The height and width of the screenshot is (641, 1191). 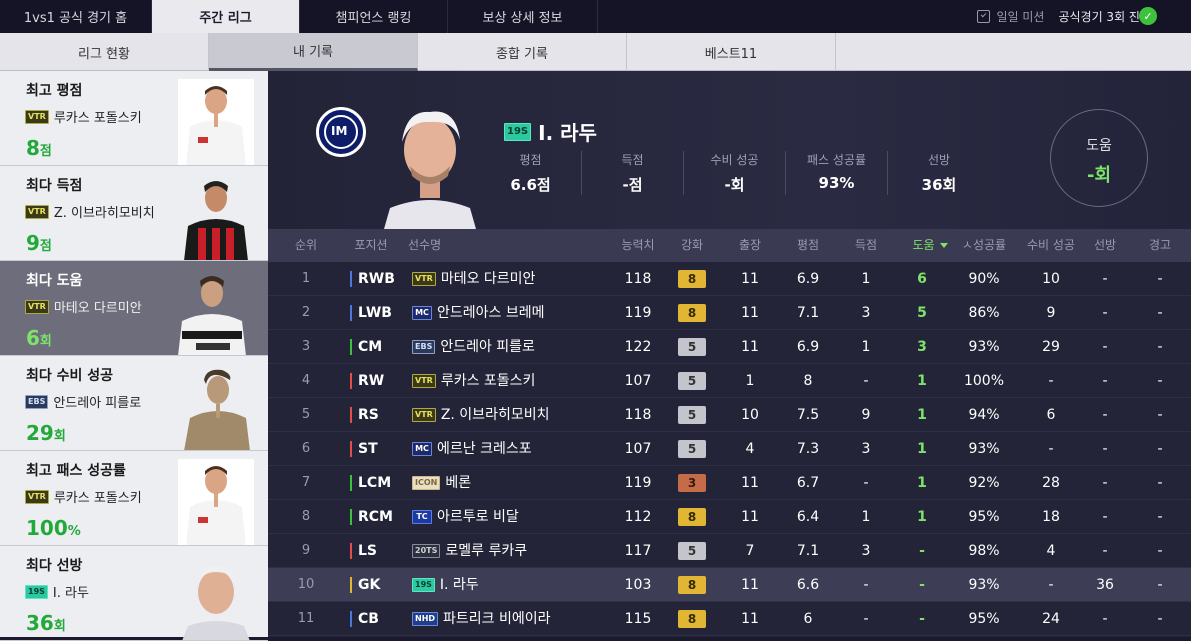 What do you see at coordinates (638, 585) in the screenshot?
I see `cell-ovr: 103` at bounding box center [638, 585].